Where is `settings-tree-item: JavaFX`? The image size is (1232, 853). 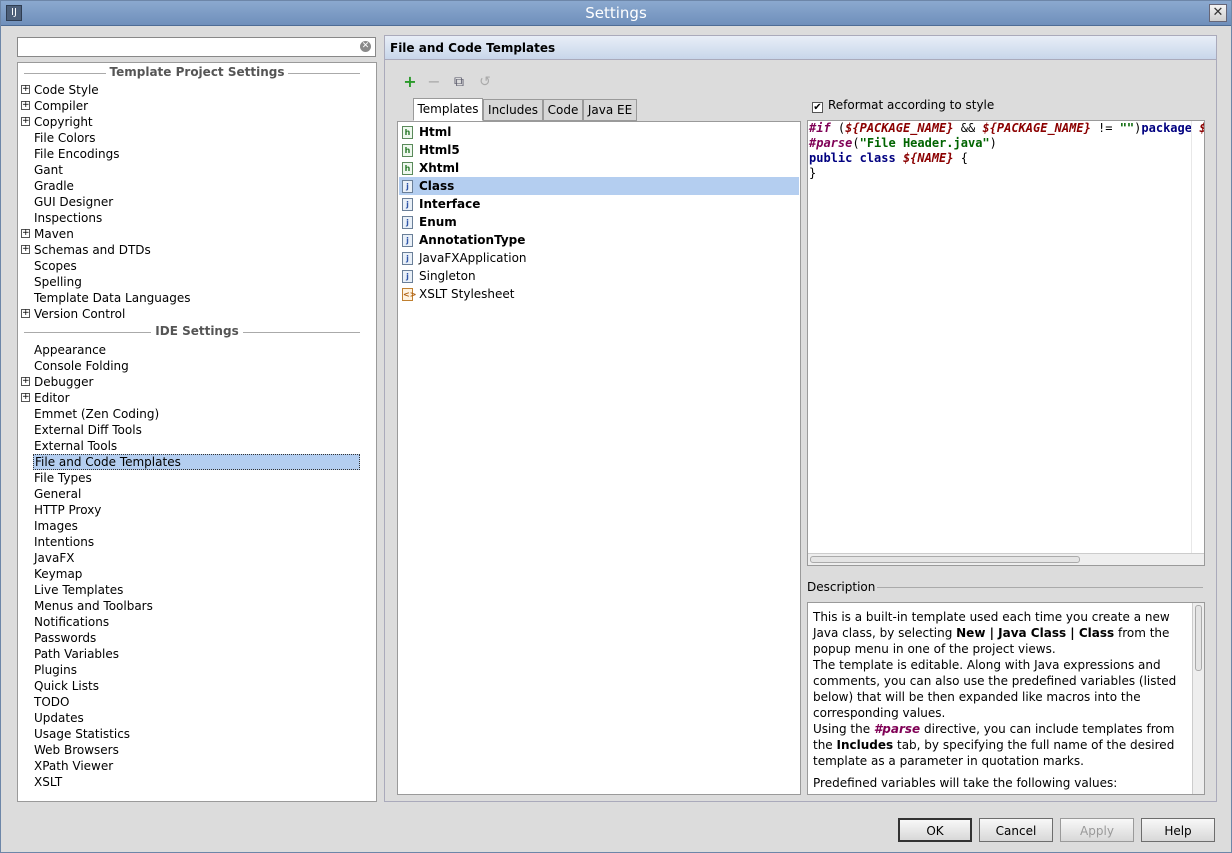
settings-tree-item: JavaFX is located at coordinates (54, 558).